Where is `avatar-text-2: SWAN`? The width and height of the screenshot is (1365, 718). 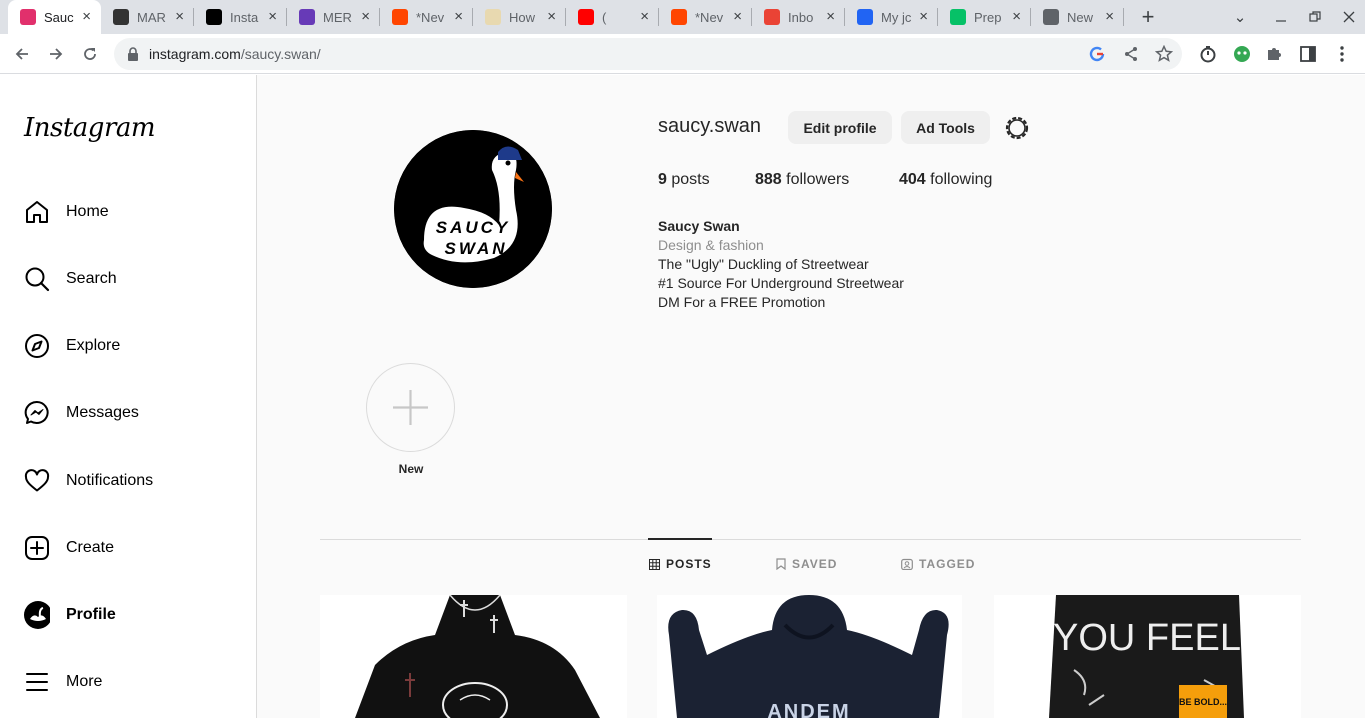
avatar-text-2: SWAN is located at coordinates (476, 248).